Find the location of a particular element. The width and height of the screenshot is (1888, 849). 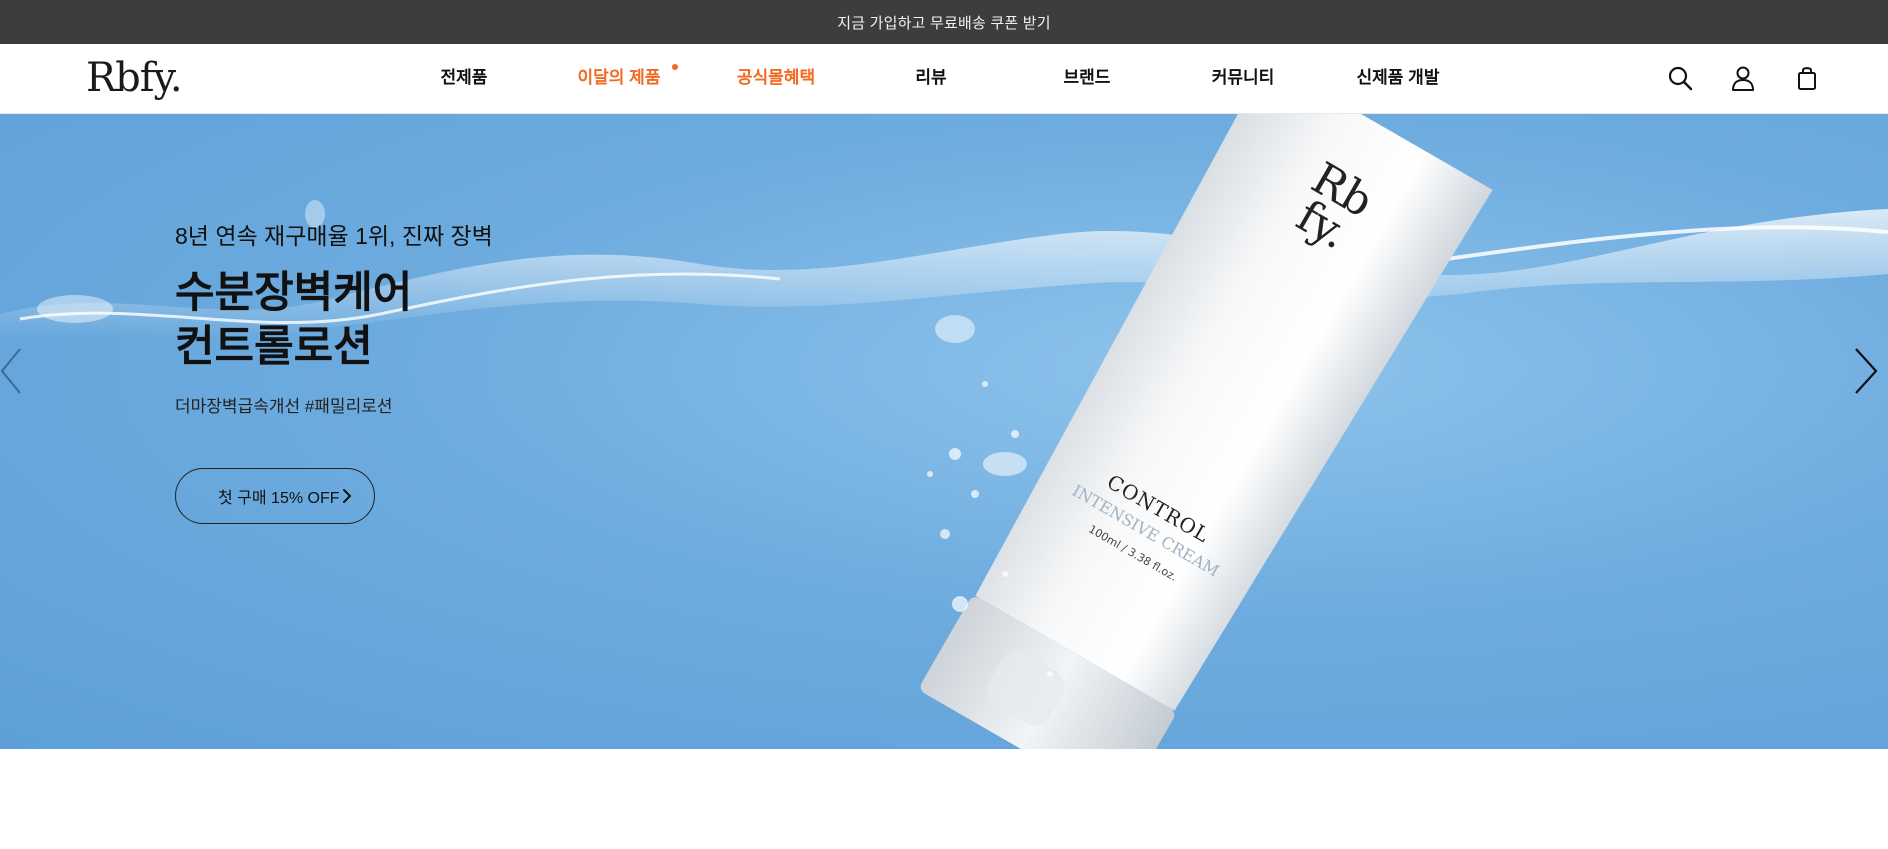

hero-eyebrow: 8년 연속 재구매율 1위, 진짜 장벽 is located at coordinates (334, 236).